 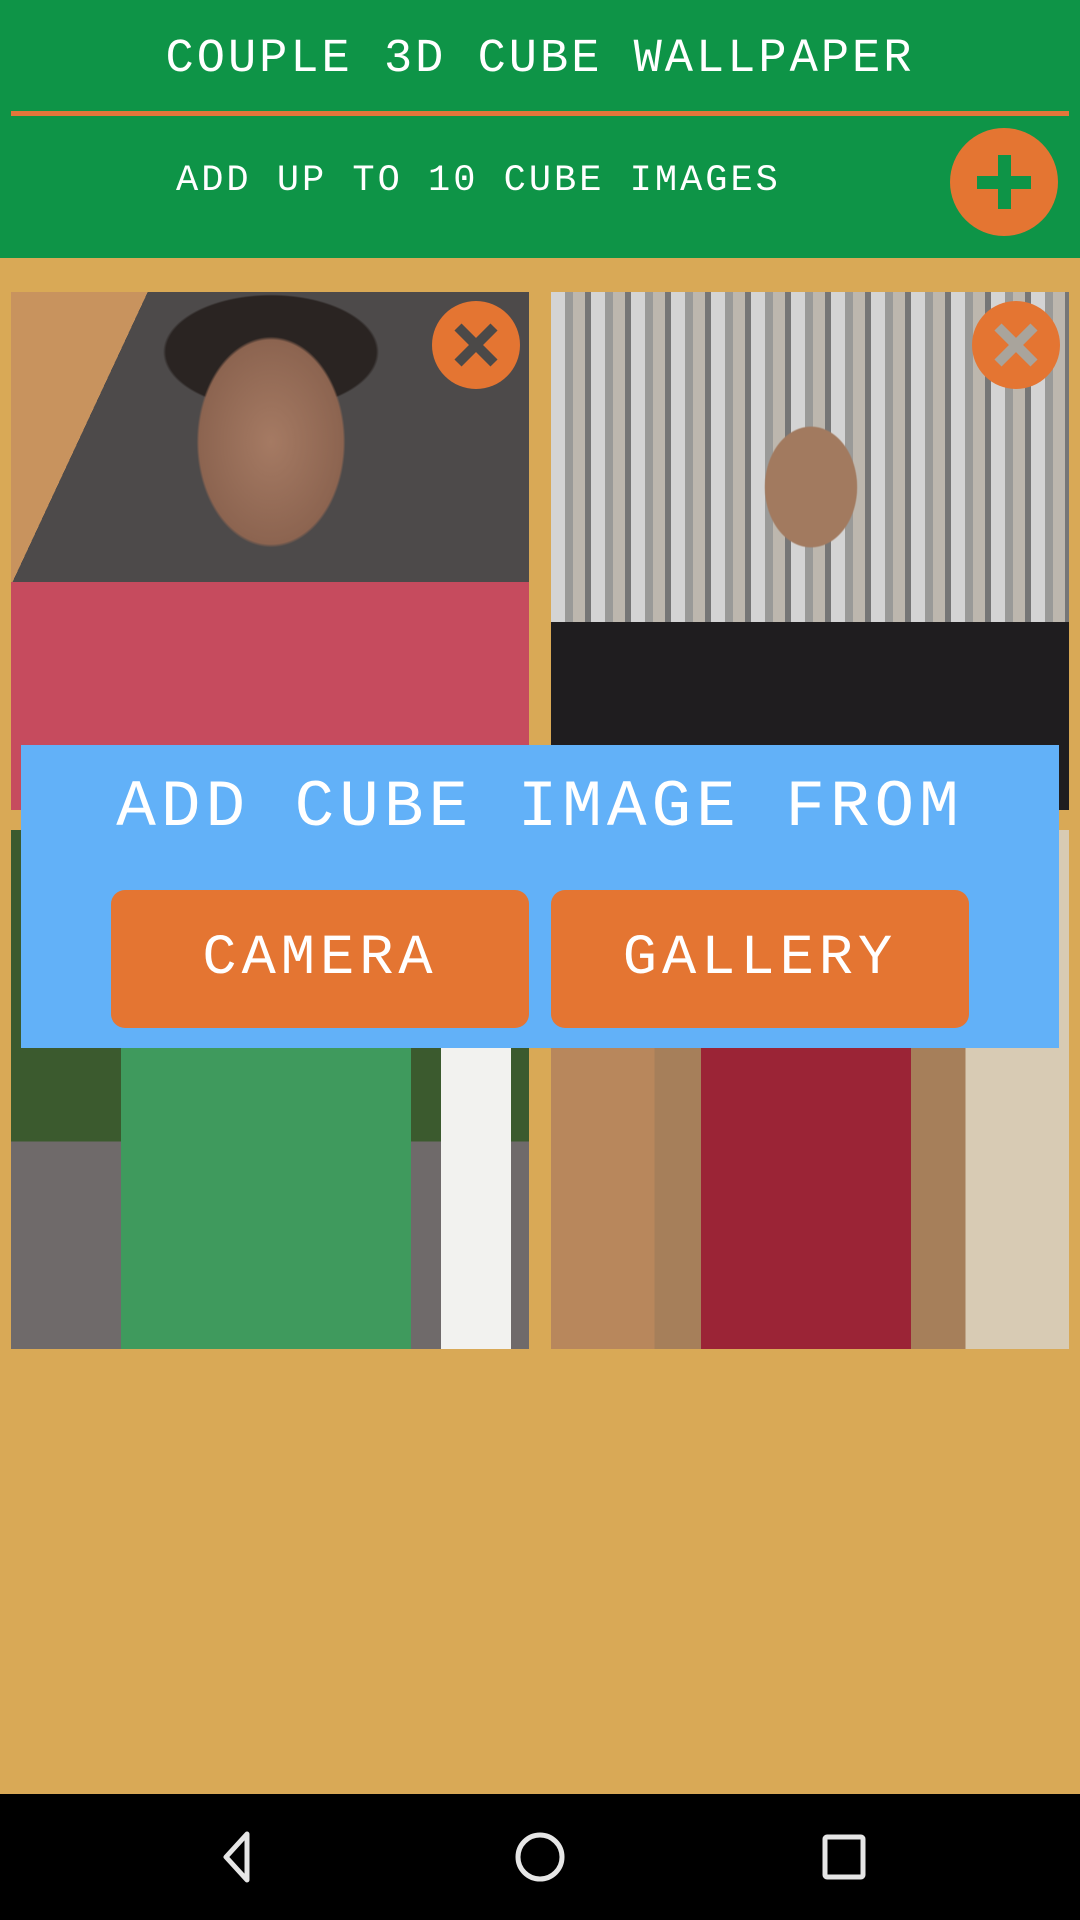 I want to click on back-button, so click(x=236, y=1856).